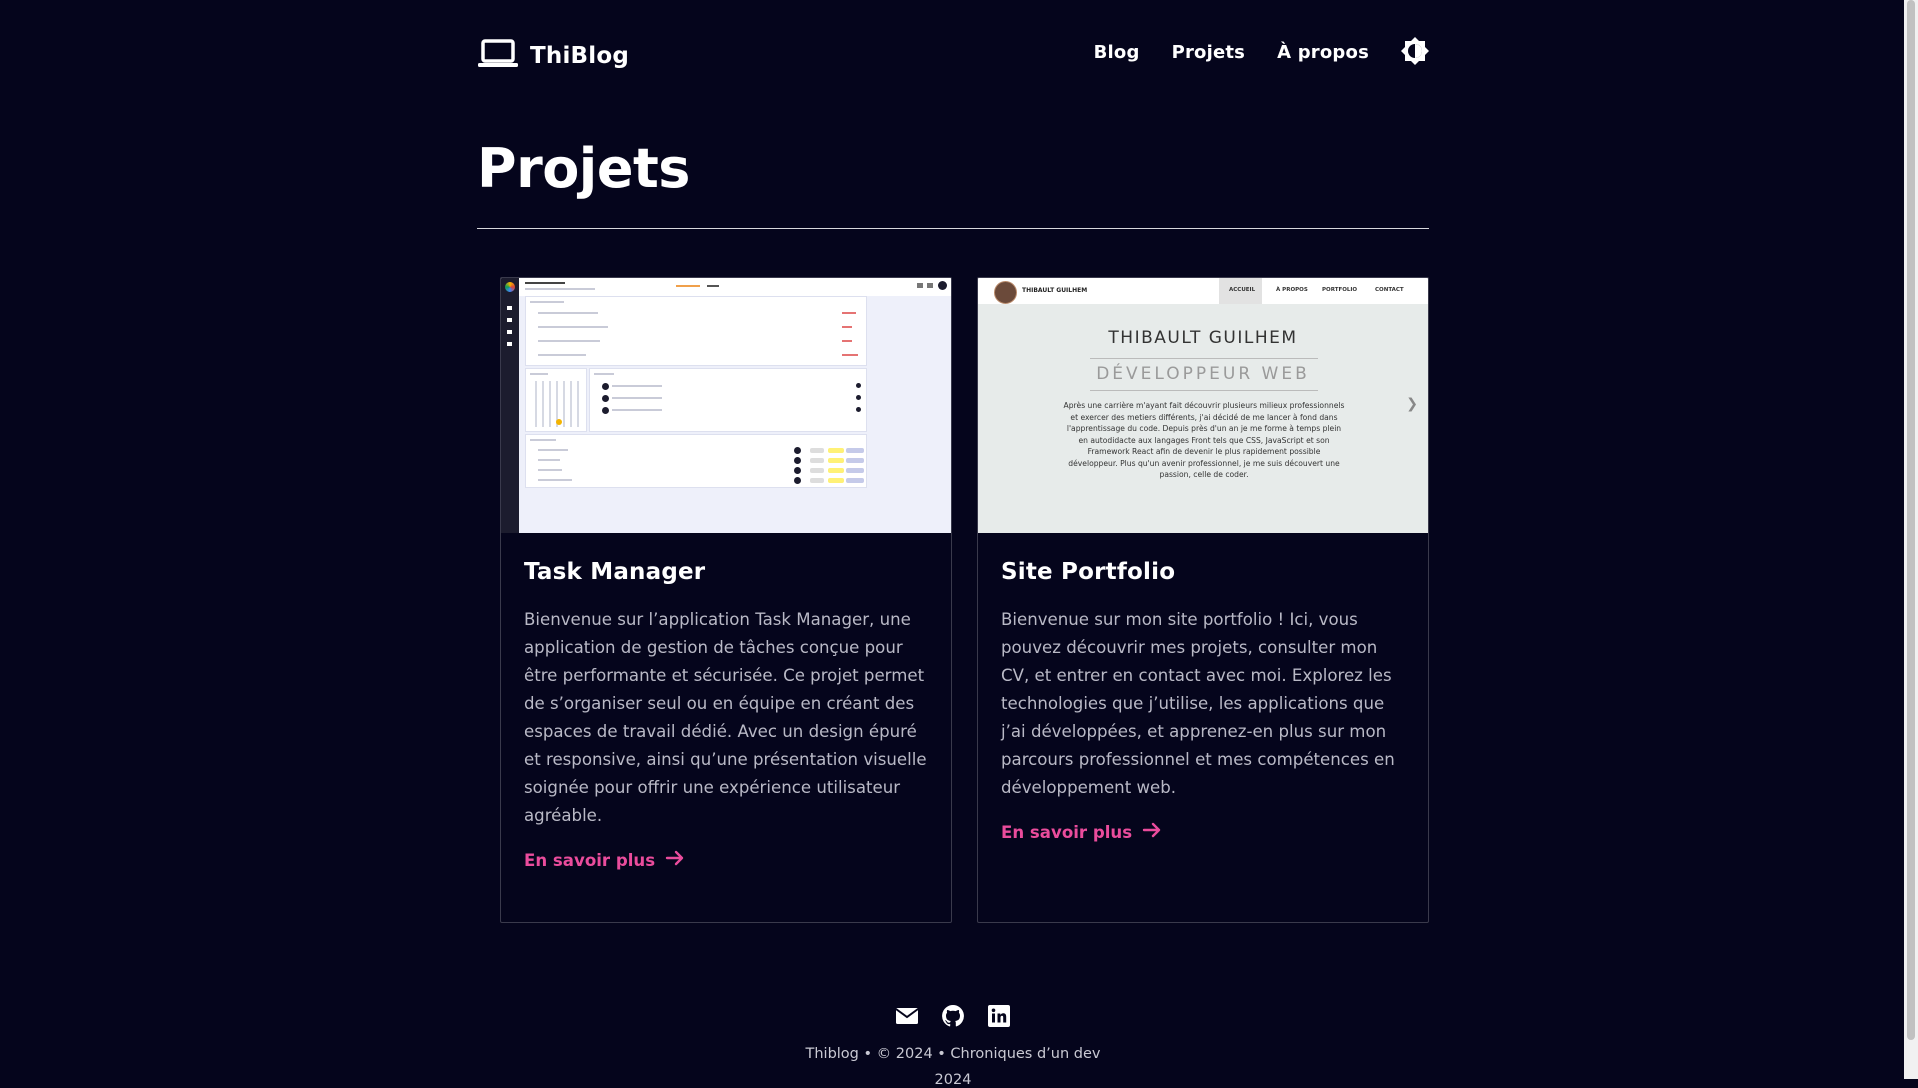  I want to click on pf-avatar, so click(1005, 292).